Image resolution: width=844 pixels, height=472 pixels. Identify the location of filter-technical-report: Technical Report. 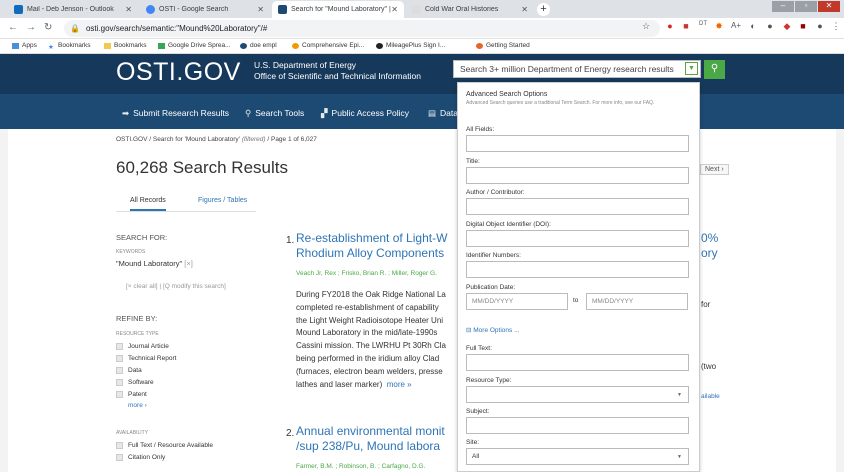
(146, 358).